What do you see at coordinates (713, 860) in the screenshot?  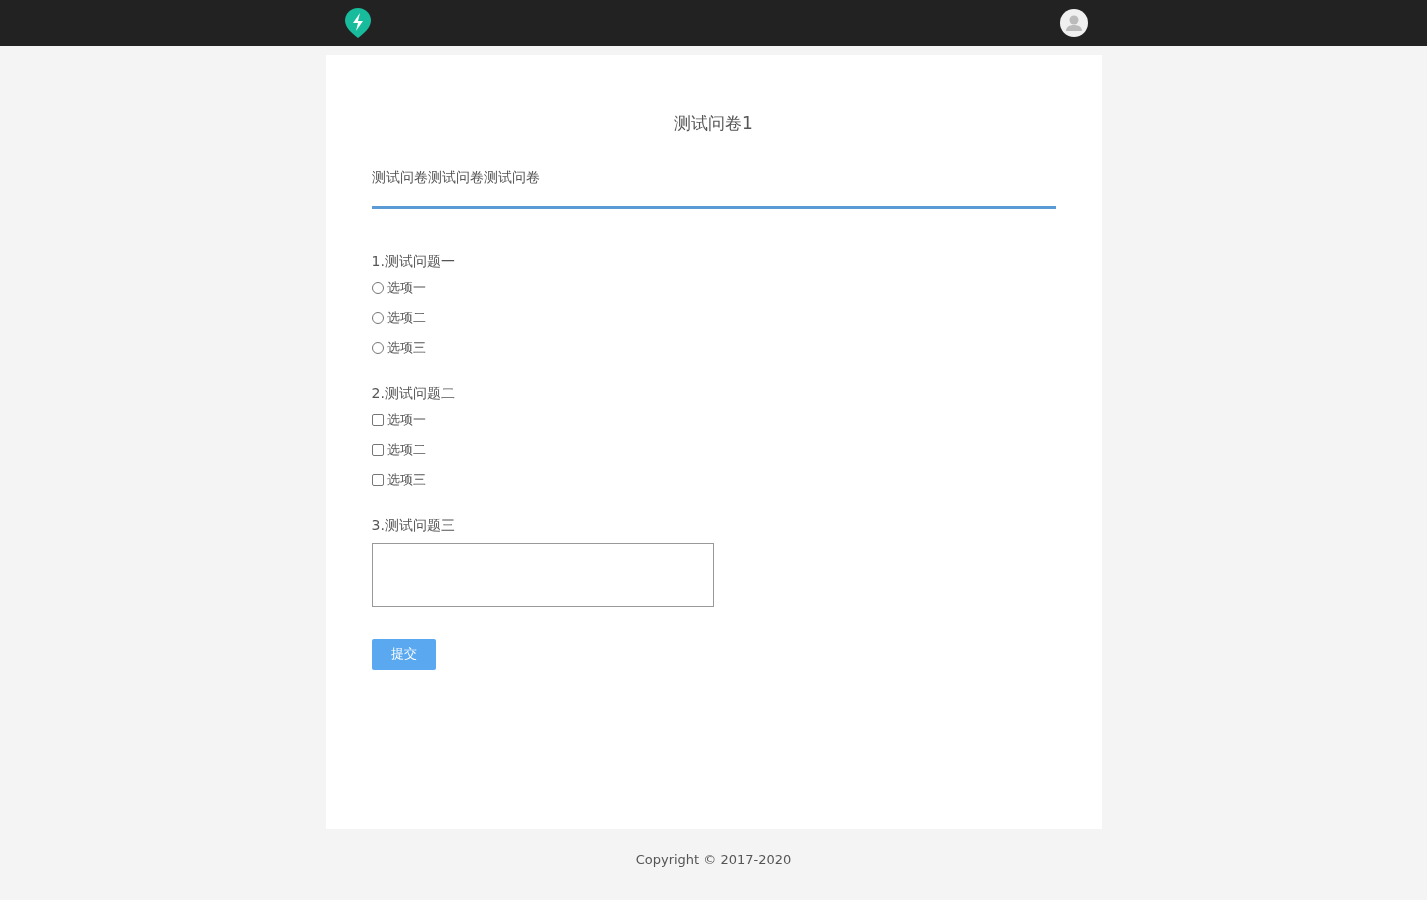 I see `copyright-footer: Copyright © 2017-2020` at bounding box center [713, 860].